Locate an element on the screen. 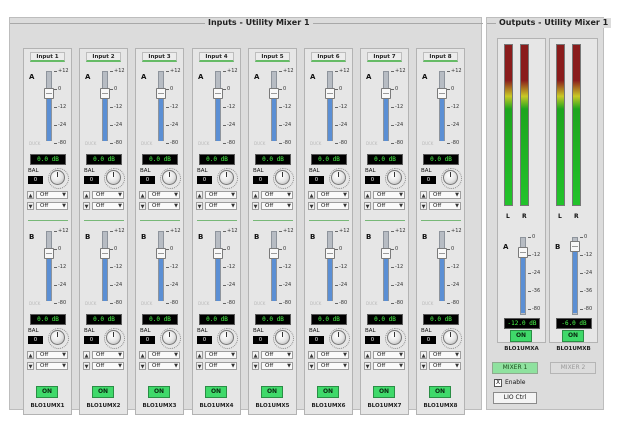 The image size is (620, 421). enable-checkbox: X is located at coordinates (498, 383).